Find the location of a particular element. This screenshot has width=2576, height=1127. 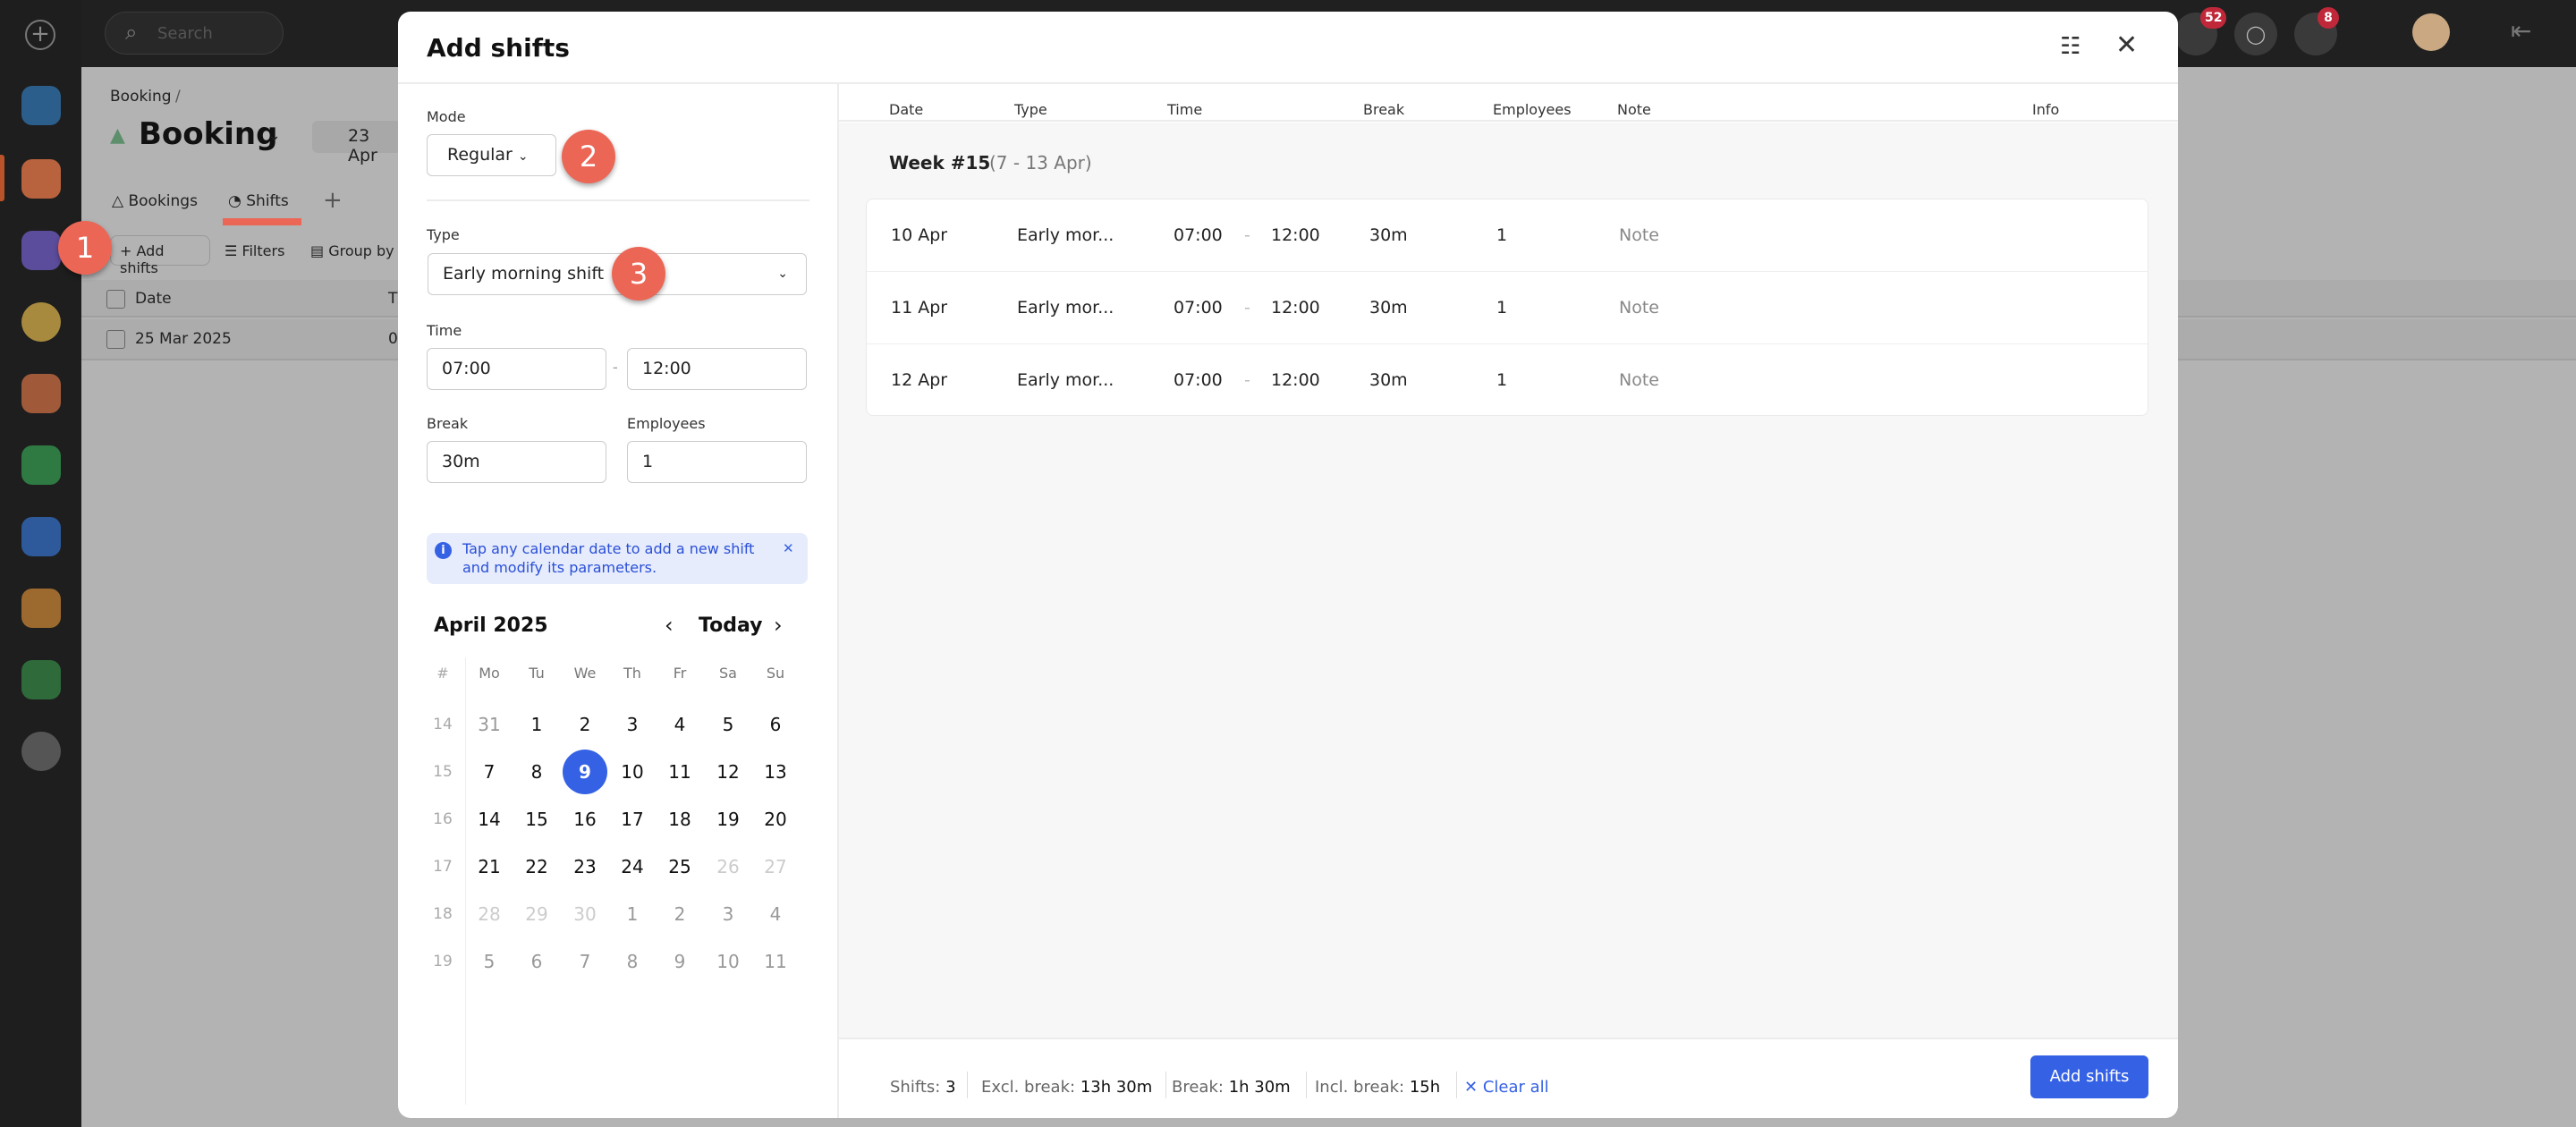

add-tab-icon: + is located at coordinates (333, 200).